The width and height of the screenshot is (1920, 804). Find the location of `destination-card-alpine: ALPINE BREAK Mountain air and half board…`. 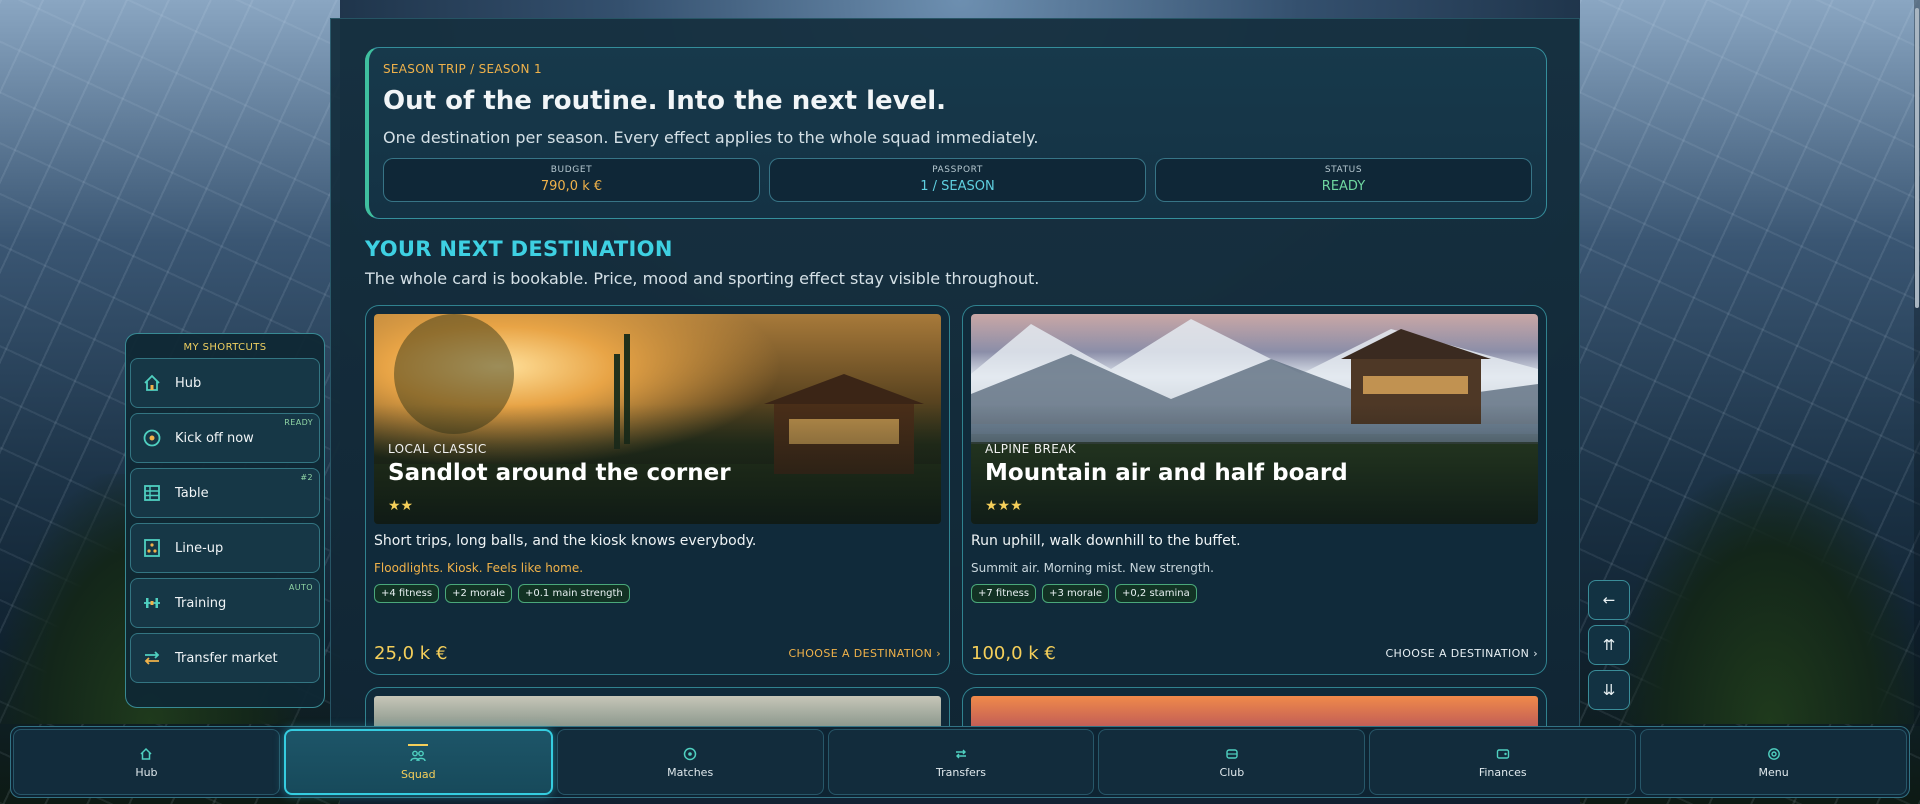

destination-card-alpine: ALPINE BREAK Mountain air and half board… is located at coordinates (1254, 490).